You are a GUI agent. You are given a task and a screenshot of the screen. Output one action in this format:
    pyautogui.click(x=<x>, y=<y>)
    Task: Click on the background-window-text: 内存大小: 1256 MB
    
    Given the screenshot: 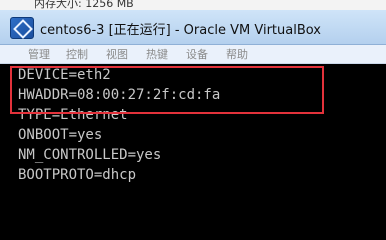 What is the action you would take?
    pyautogui.click(x=84, y=5)
    